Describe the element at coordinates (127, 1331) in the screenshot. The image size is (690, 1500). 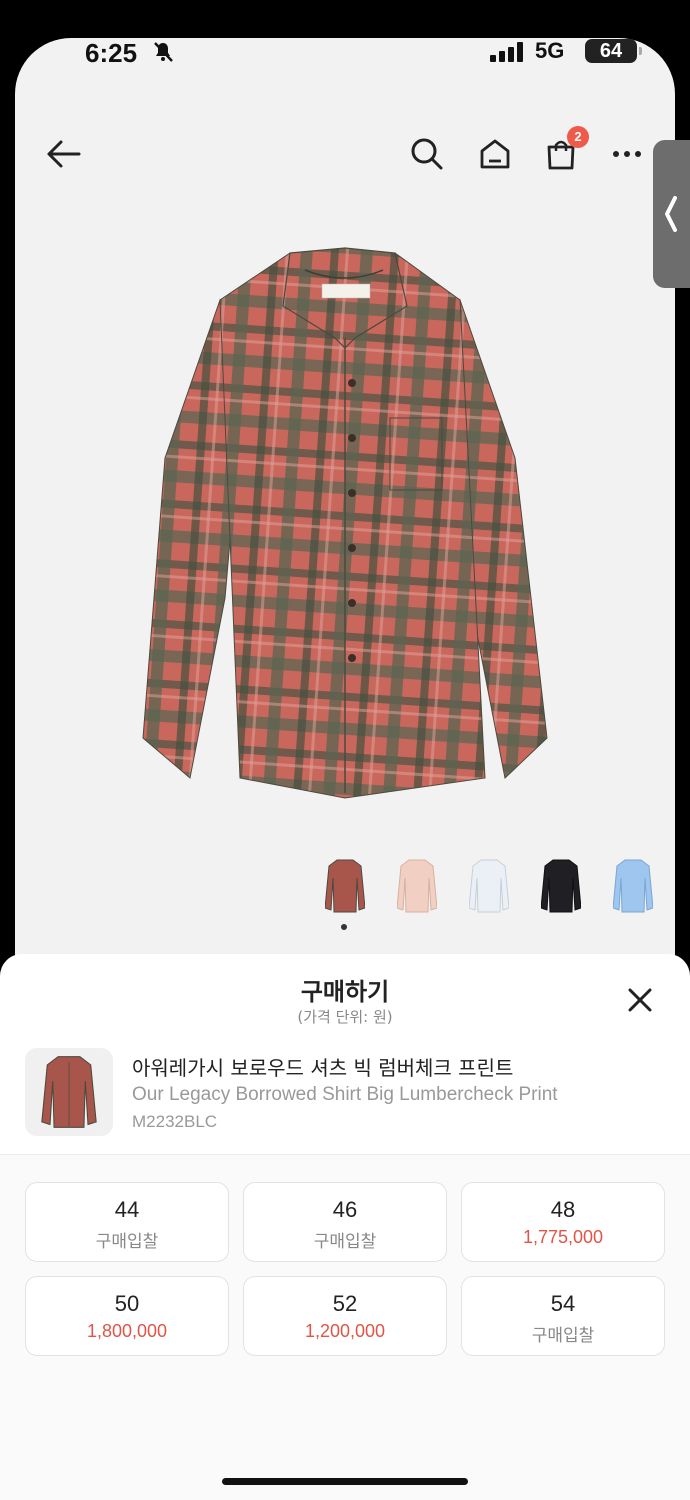
I see `size-price: 1,800,000` at that location.